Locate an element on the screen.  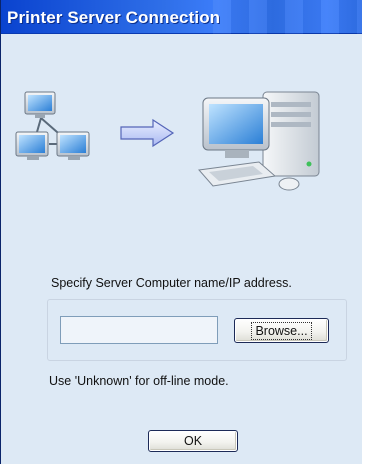
offline-mode-note: Use 'Unknown' for off-line mode. is located at coordinates (139, 381).